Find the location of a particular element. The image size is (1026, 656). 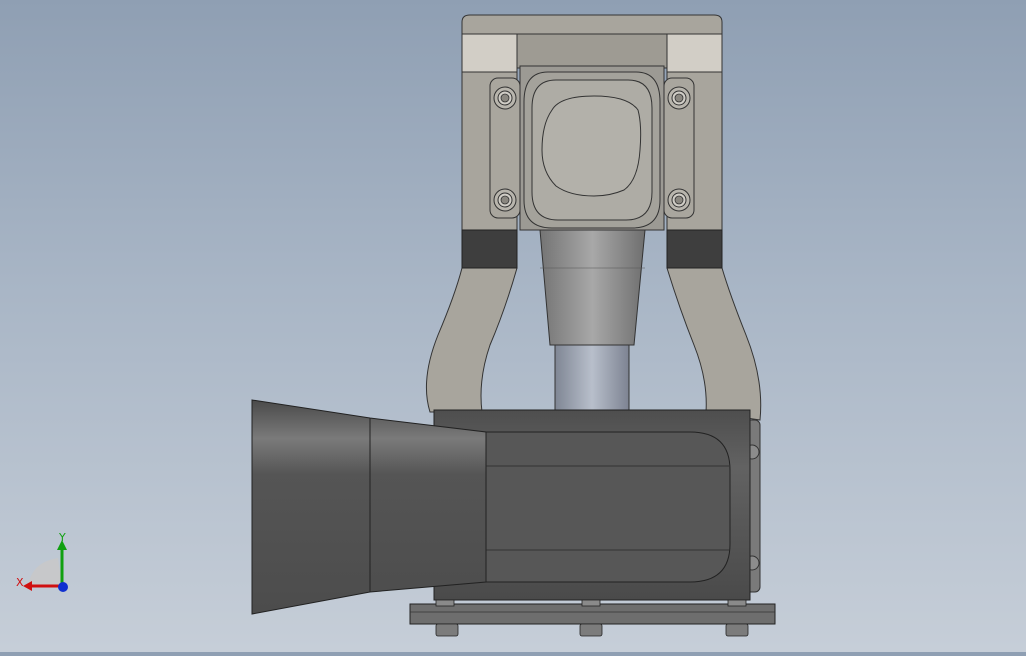

right-bracket-arm is located at coordinates (714, 325).